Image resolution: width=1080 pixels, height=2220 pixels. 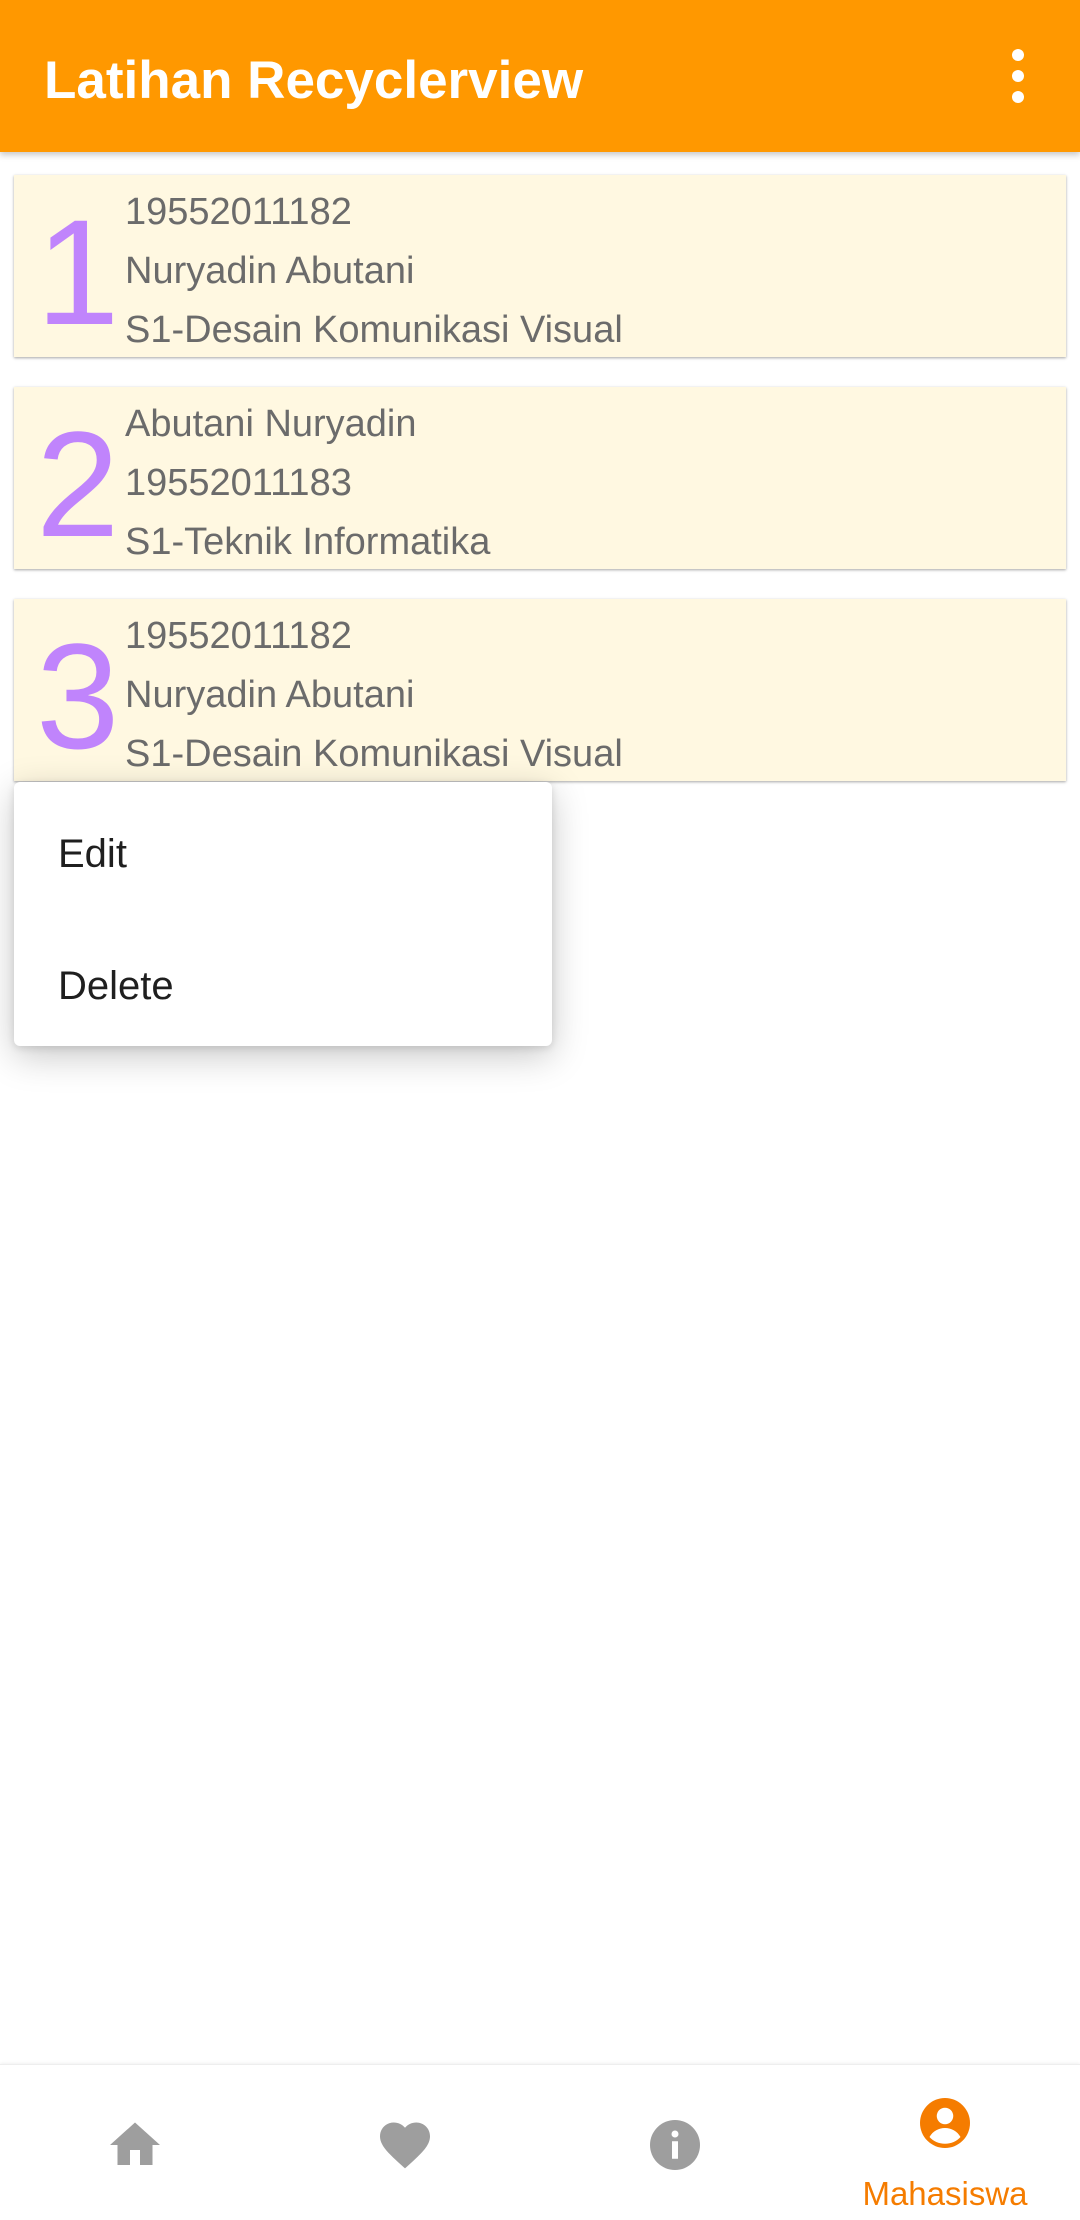 I want to click on edit-menu-item: Edit, so click(x=92, y=854).